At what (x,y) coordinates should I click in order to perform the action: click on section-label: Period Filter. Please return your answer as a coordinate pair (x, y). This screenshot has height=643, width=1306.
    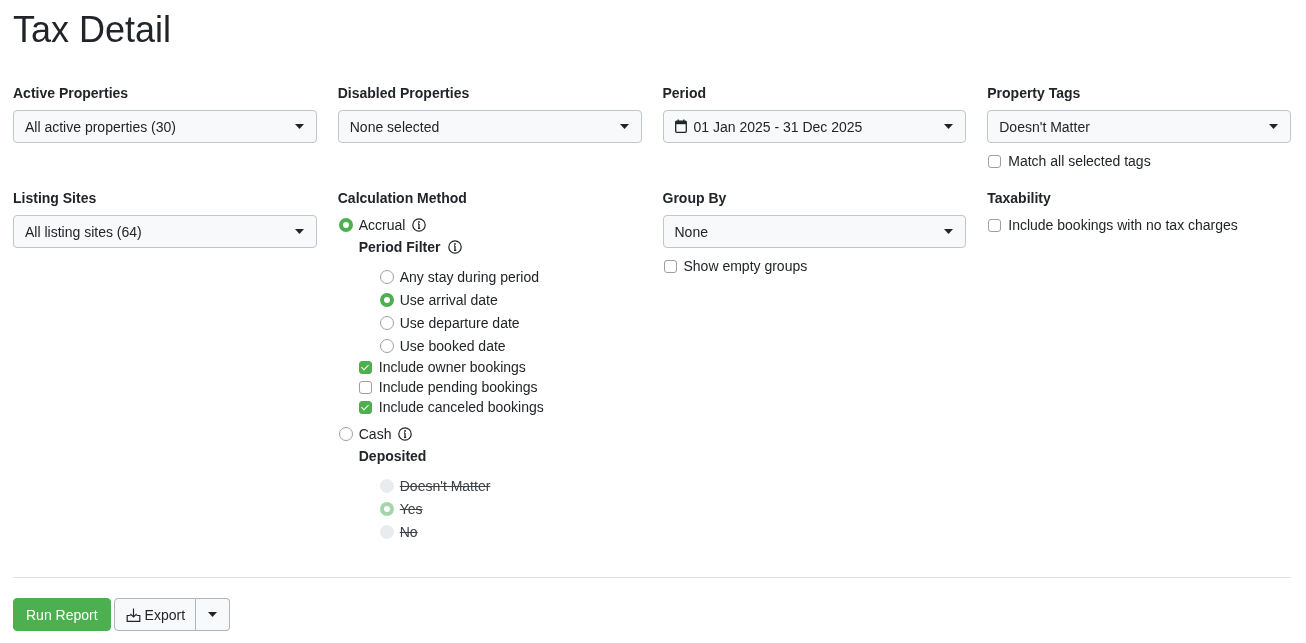
    Looking at the image, I should click on (399, 247).